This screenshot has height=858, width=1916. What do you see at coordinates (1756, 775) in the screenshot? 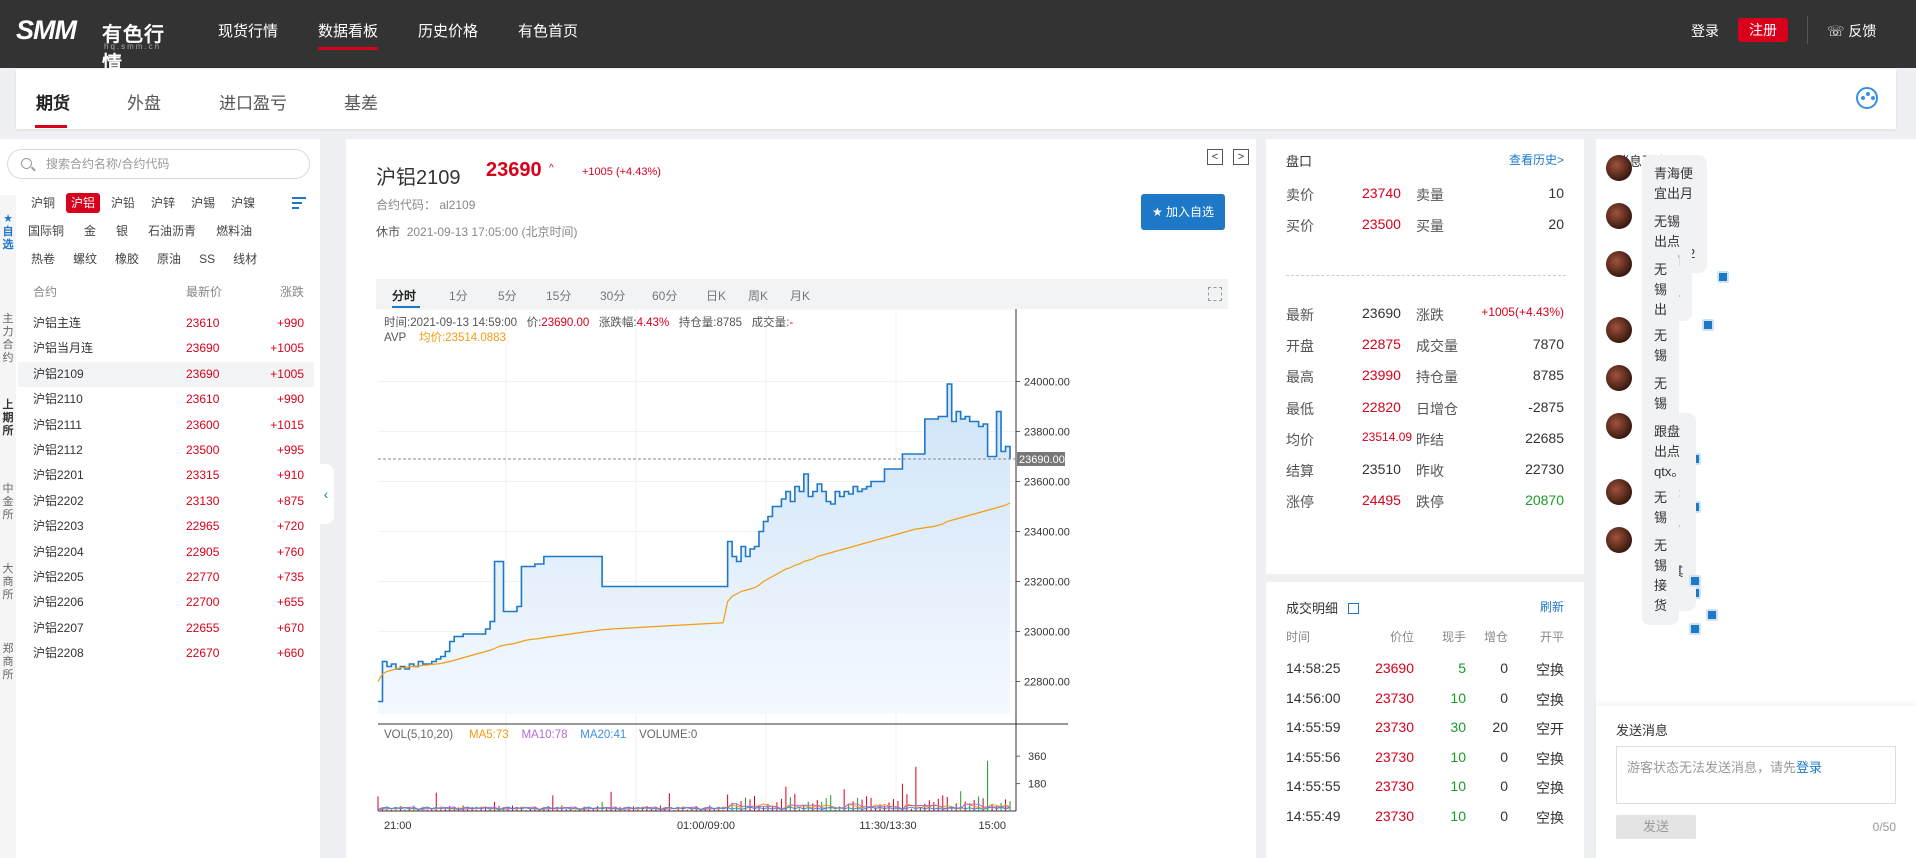
I see `message-input: 游客状态无法发送消息，请先登录` at bounding box center [1756, 775].